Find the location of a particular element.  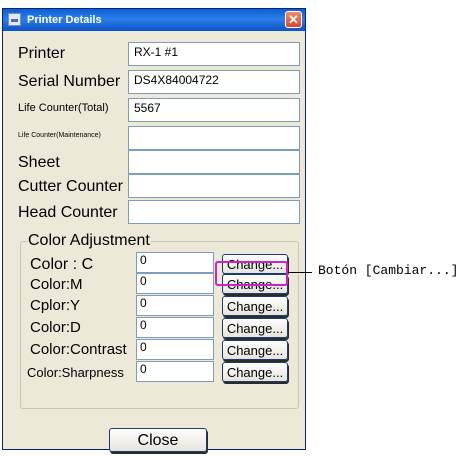

life-counter-total-field: 5567 is located at coordinates (214, 110).